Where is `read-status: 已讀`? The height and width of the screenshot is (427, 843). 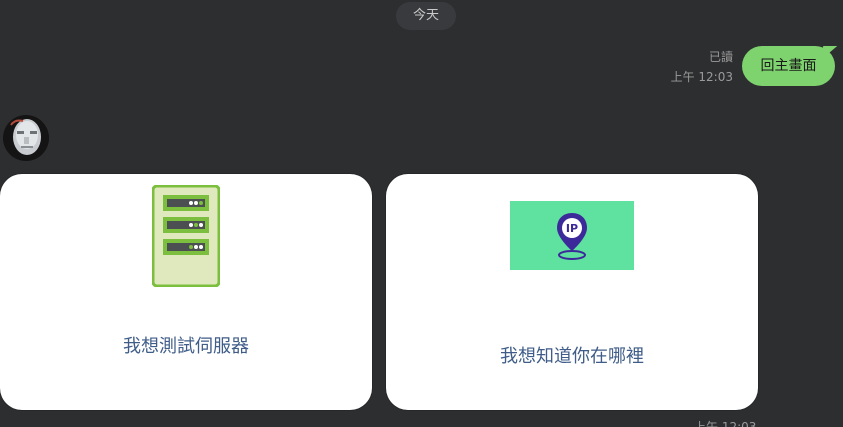 read-status: 已讀 is located at coordinates (720, 57).